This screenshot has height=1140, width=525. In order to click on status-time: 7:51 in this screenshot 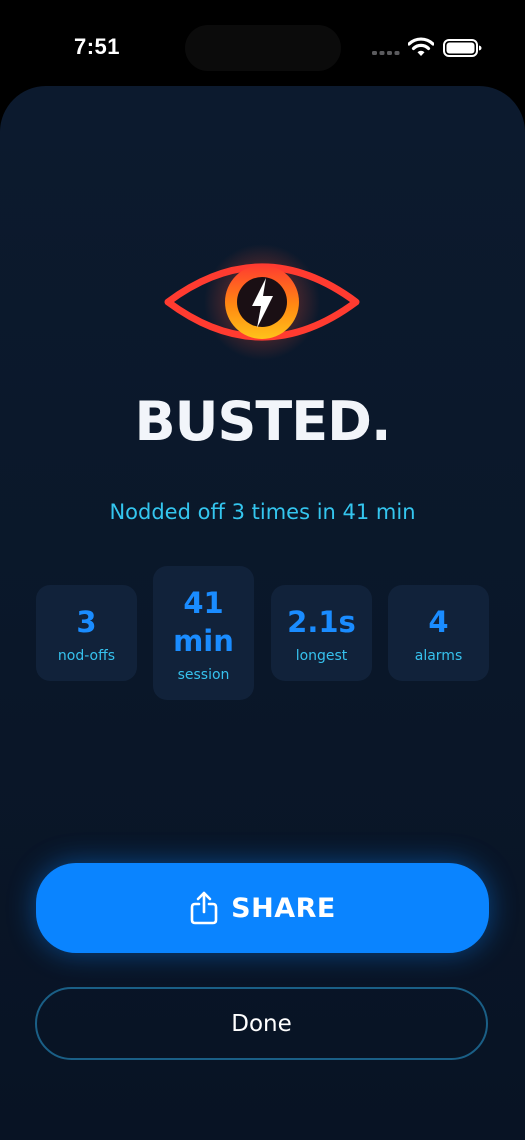, I will do `click(97, 46)`.